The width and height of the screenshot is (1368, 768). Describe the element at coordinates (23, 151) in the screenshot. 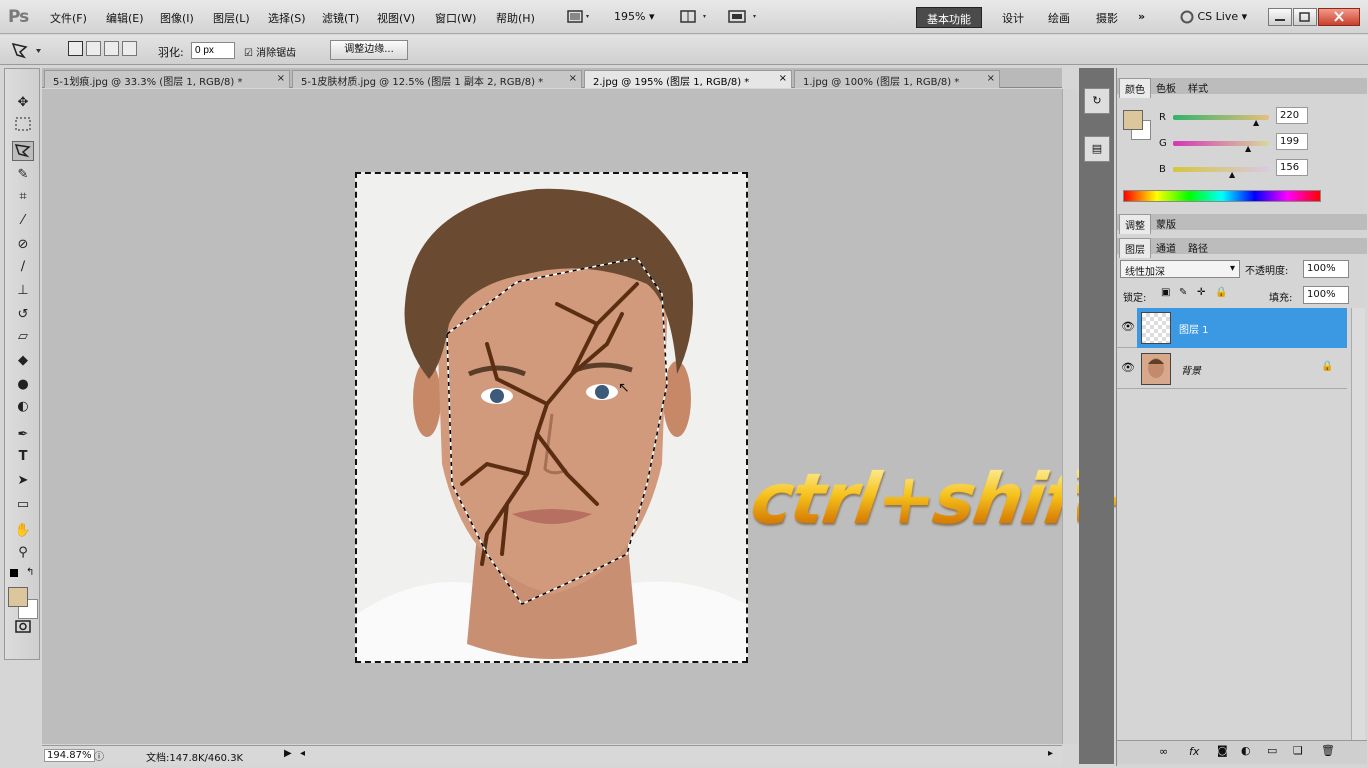

I see `polygonal-lasso-tool-icon` at that location.